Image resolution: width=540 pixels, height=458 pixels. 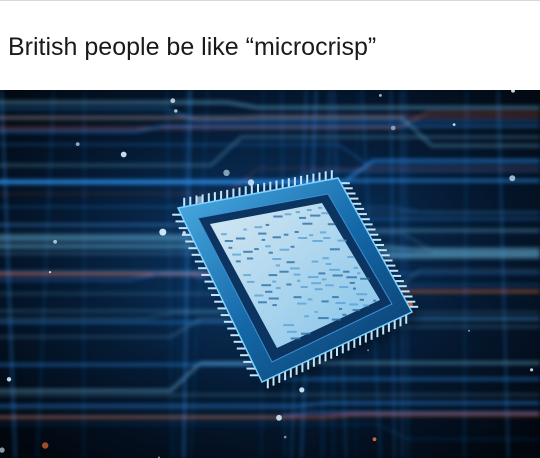 What do you see at coordinates (192, 47) in the screenshot?
I see `meme-caption: British people be like “microcrisp”` at bounding box center [192, 47].